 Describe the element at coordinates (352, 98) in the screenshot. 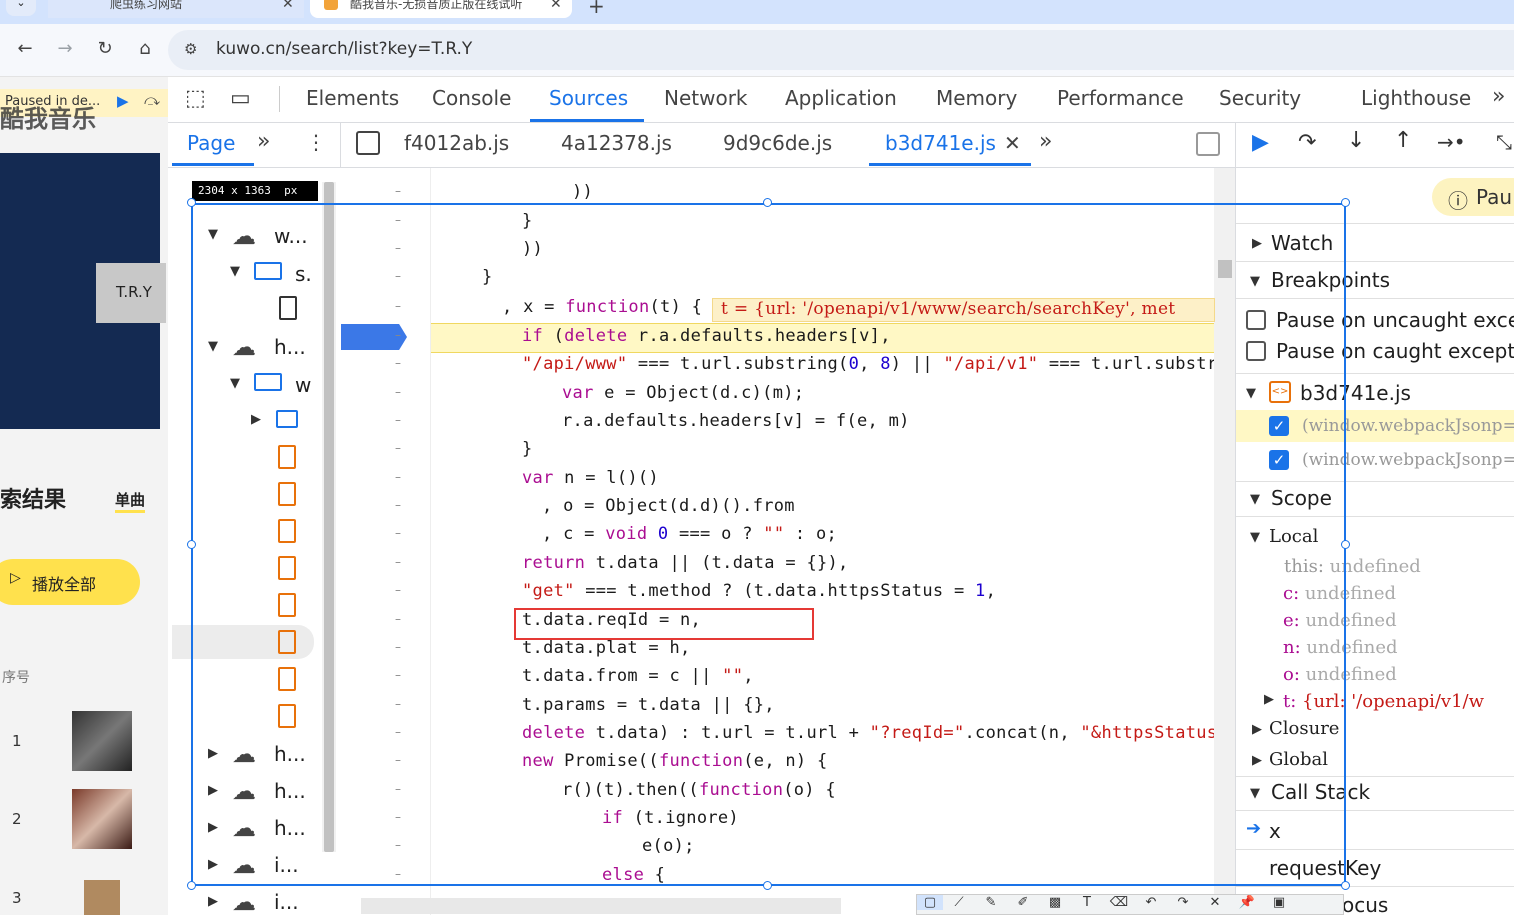

I see `tab-elements: Elements` at that location.